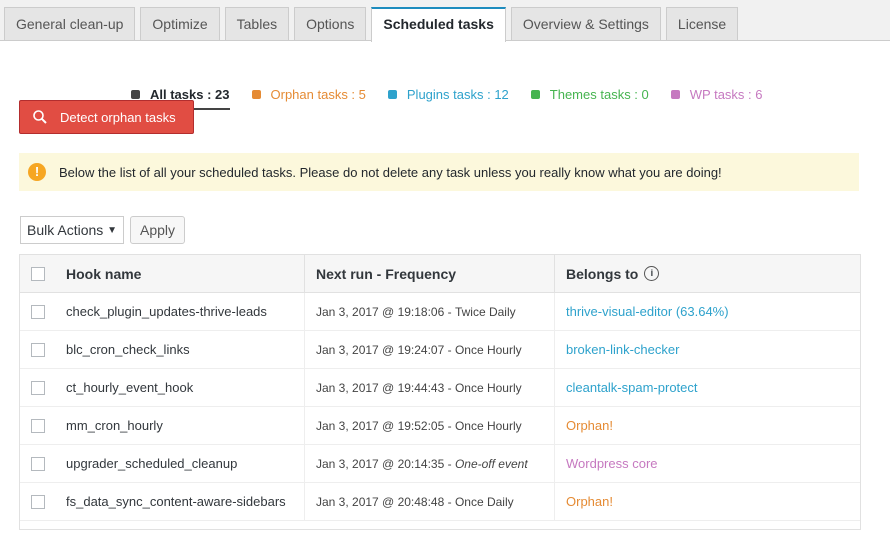 This screenshot has height=560, width=890. I want to click on tab-overview-settings: Overview & Settings, so click(585, 24).